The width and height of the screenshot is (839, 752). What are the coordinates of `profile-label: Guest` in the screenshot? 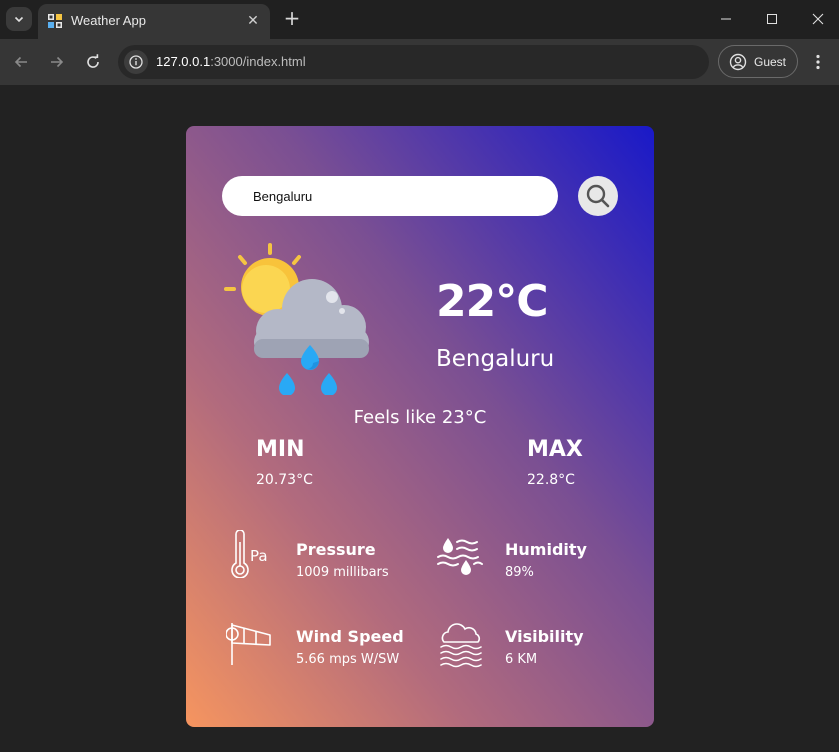 It's located at (770, 61).